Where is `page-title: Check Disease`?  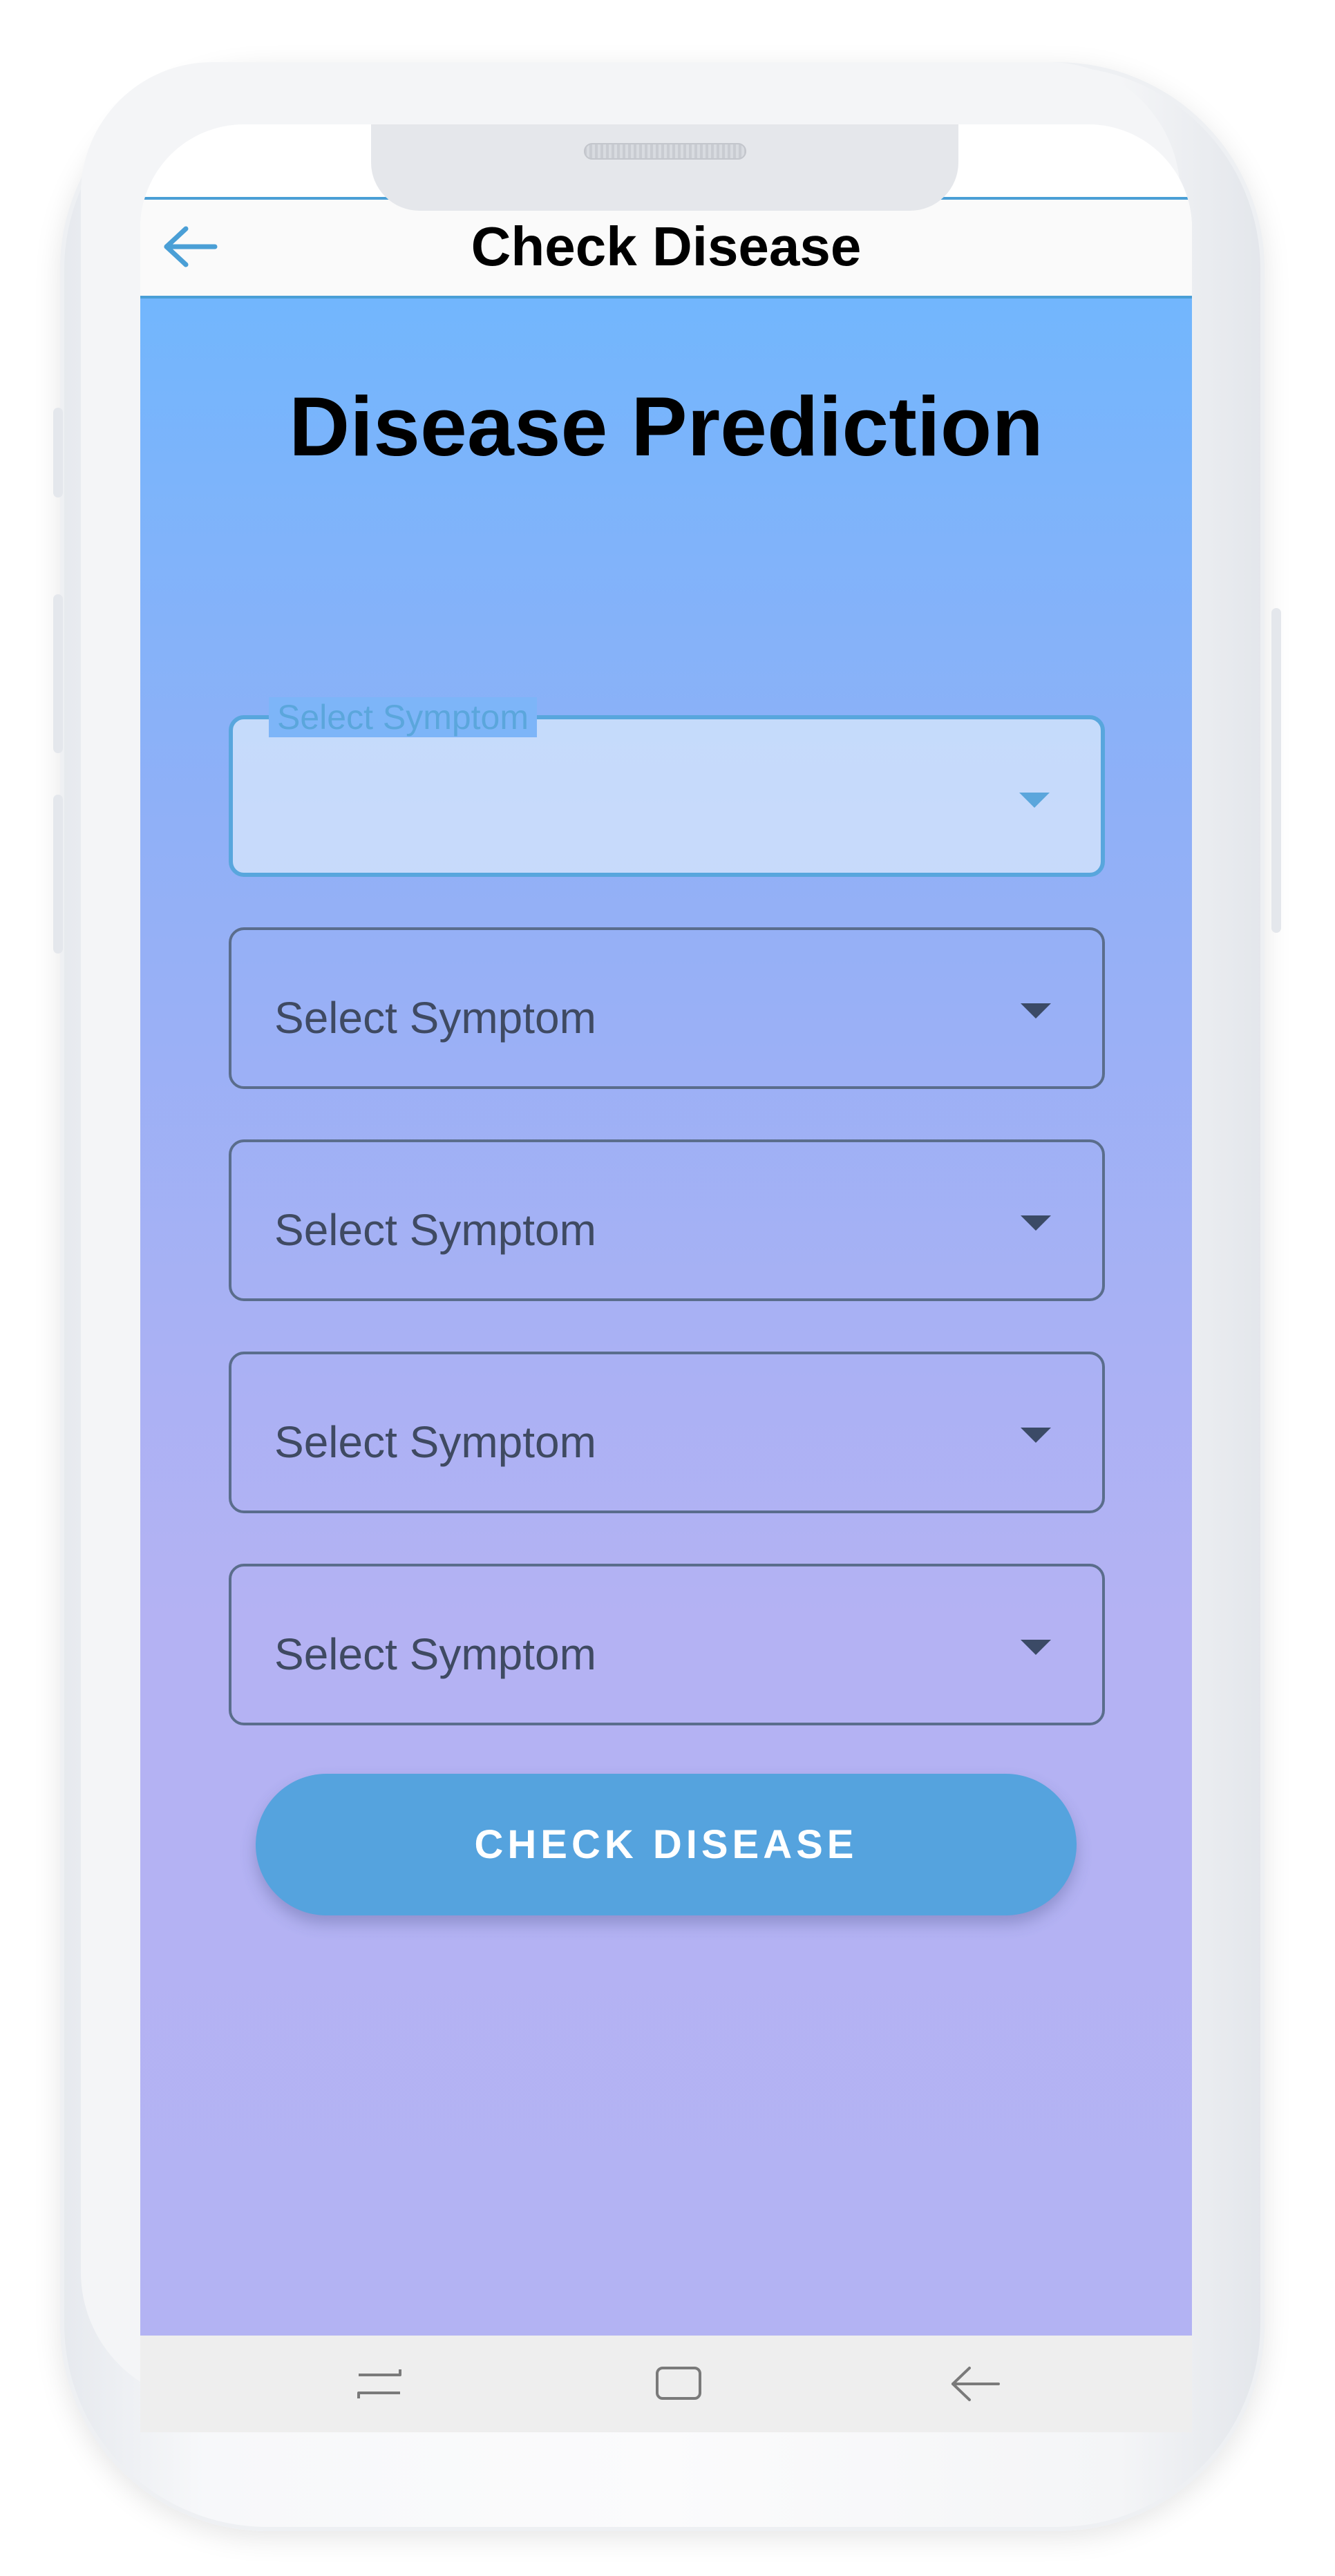 page-title: Check Disease is located at coordinates (666, 246).